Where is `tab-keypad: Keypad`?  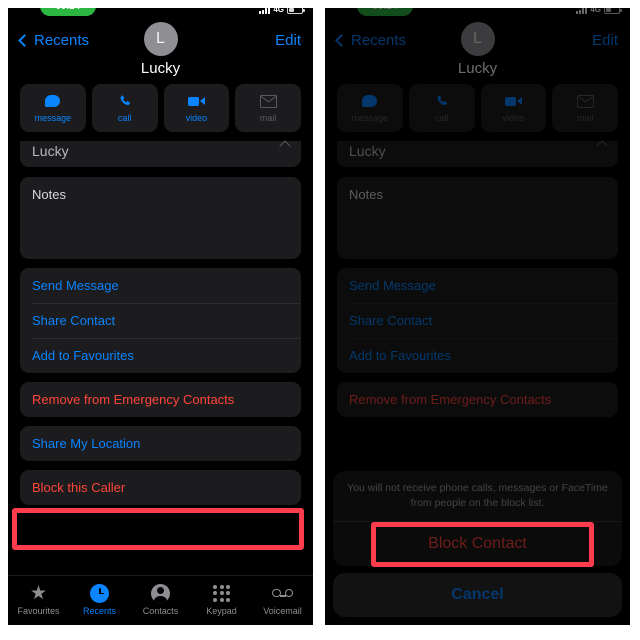
tab-keypad: Keypad is located at coordinates (222, 599).